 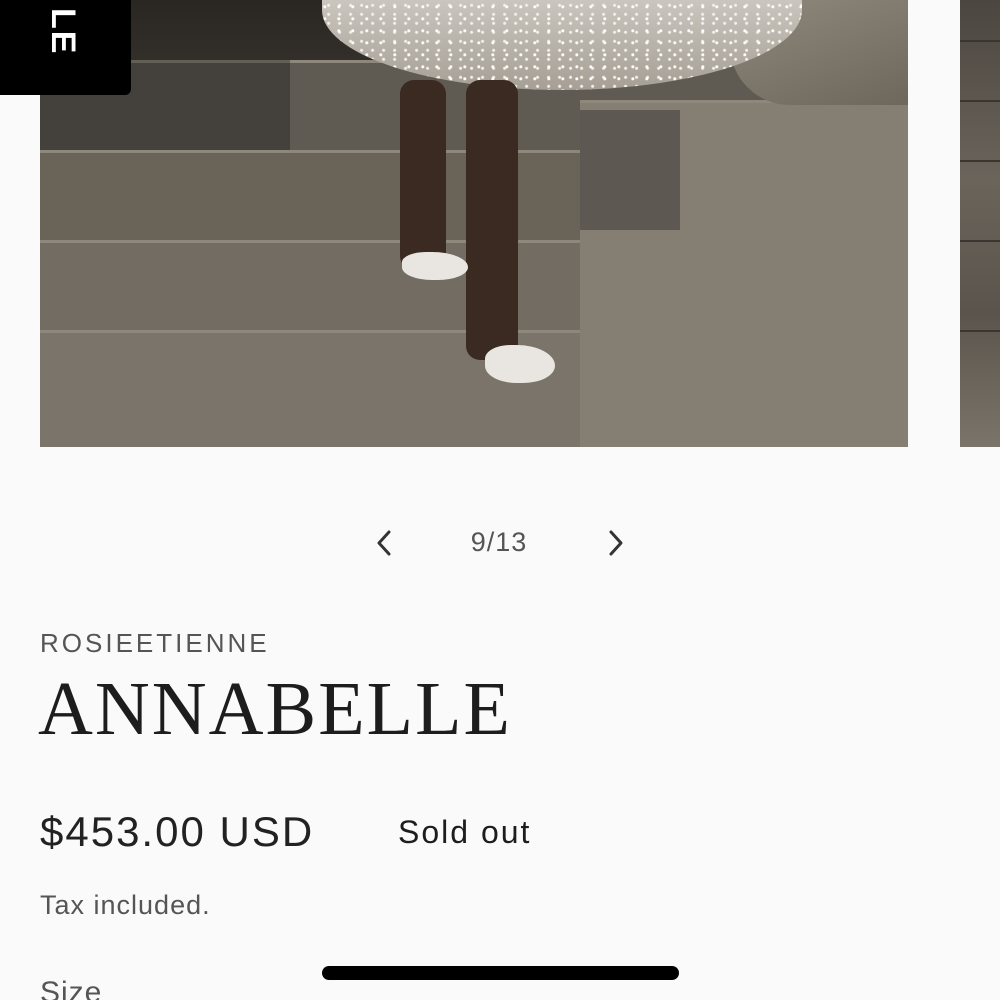 What do you see at coordinates (275, 709) in the screenshot?
I see `product-title: ANNABELLE` at bounding box center [275, 709].